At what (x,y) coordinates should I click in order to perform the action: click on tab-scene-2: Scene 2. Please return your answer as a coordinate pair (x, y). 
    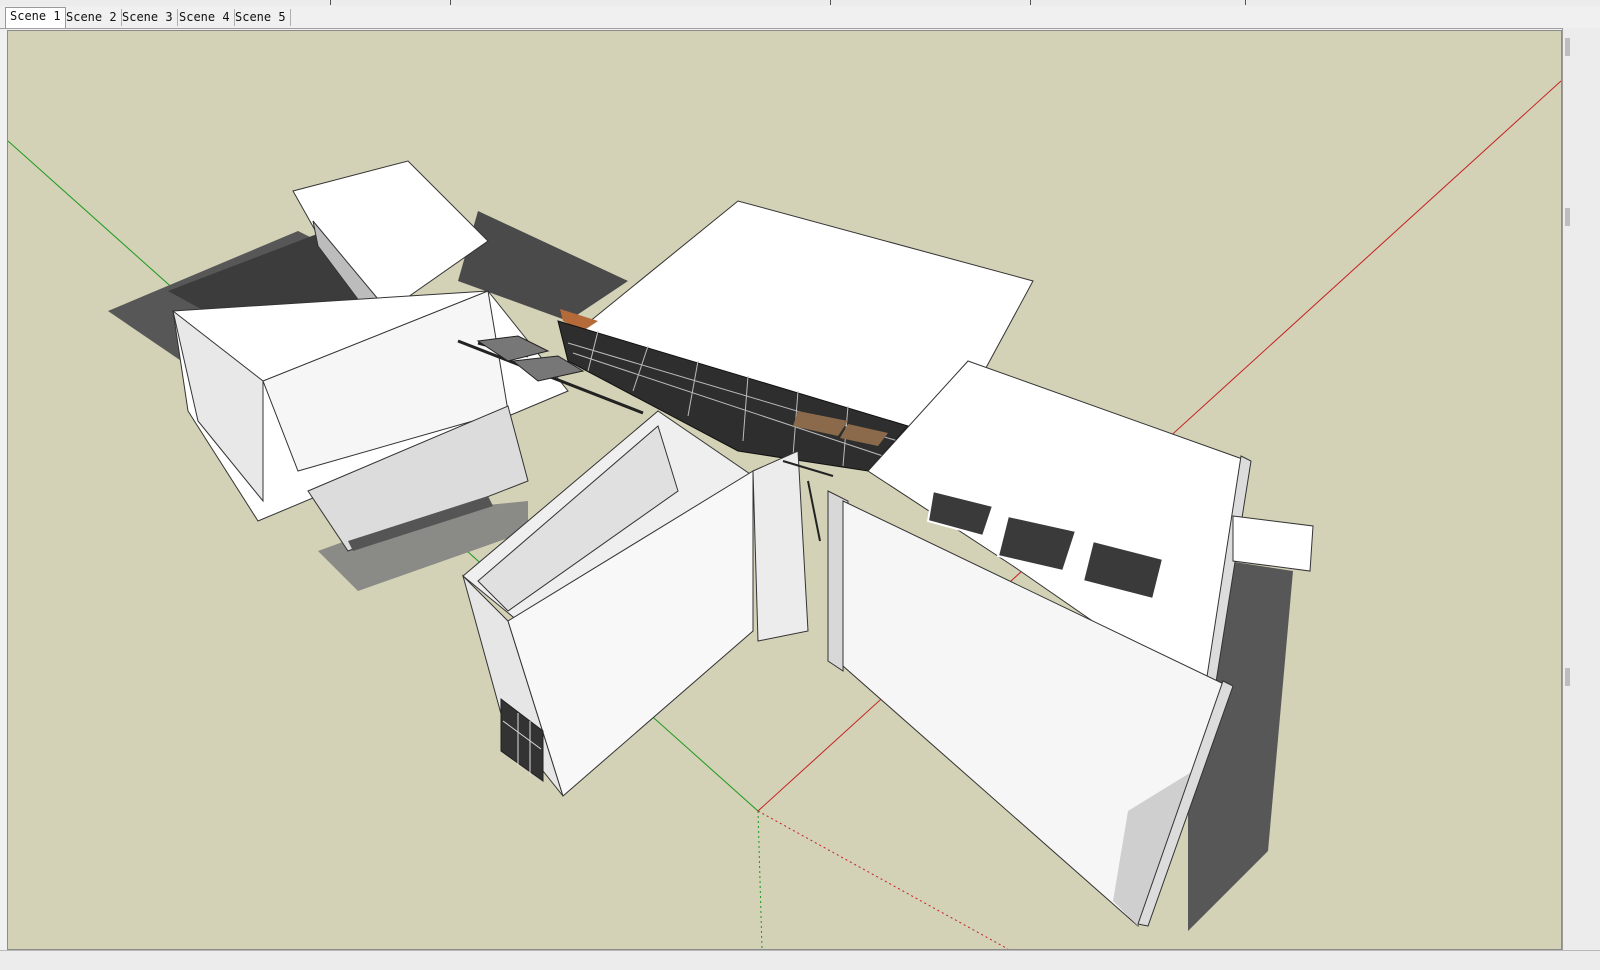
    Looking at the image, I should click on (92, 17).